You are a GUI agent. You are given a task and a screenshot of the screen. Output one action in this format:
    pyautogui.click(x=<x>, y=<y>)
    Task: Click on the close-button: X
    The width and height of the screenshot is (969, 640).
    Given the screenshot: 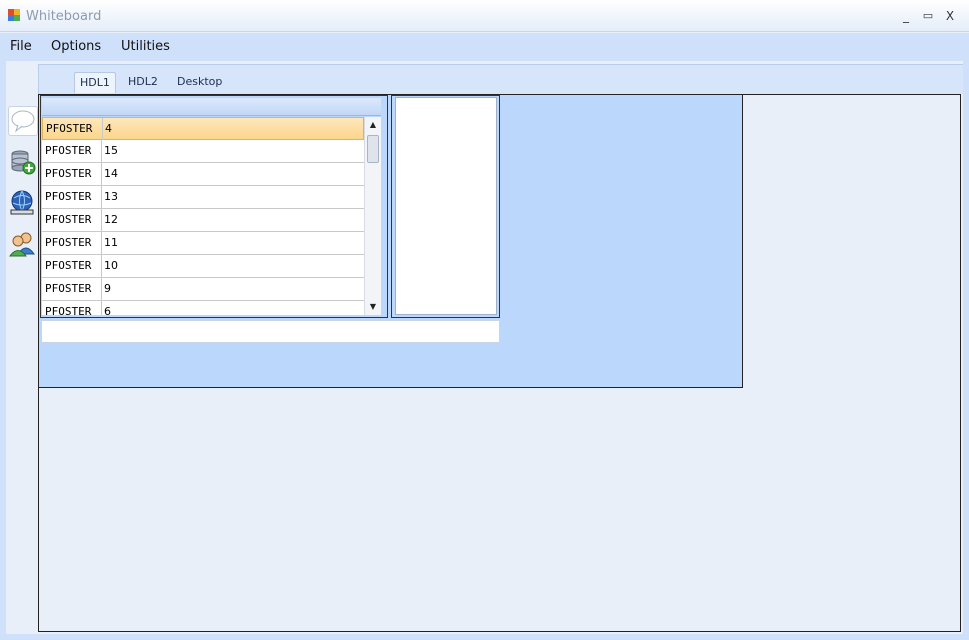 What is the action you would take?
    pyautogui.click(x=950, y=16)
    